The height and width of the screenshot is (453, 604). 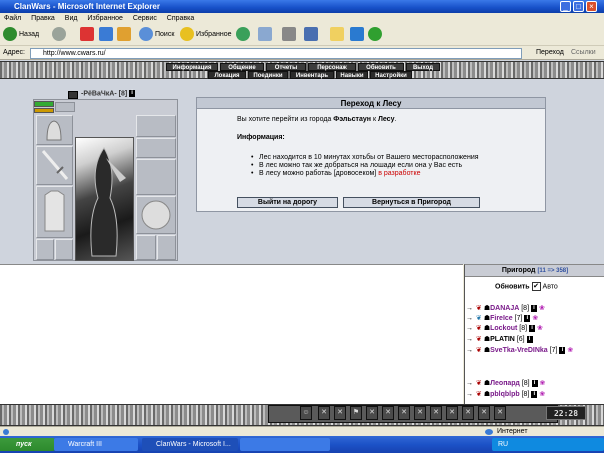 What do you see at coordinates (65, 107) in the screenshot?
I see `slot-small` at bounding box center [65, 107].